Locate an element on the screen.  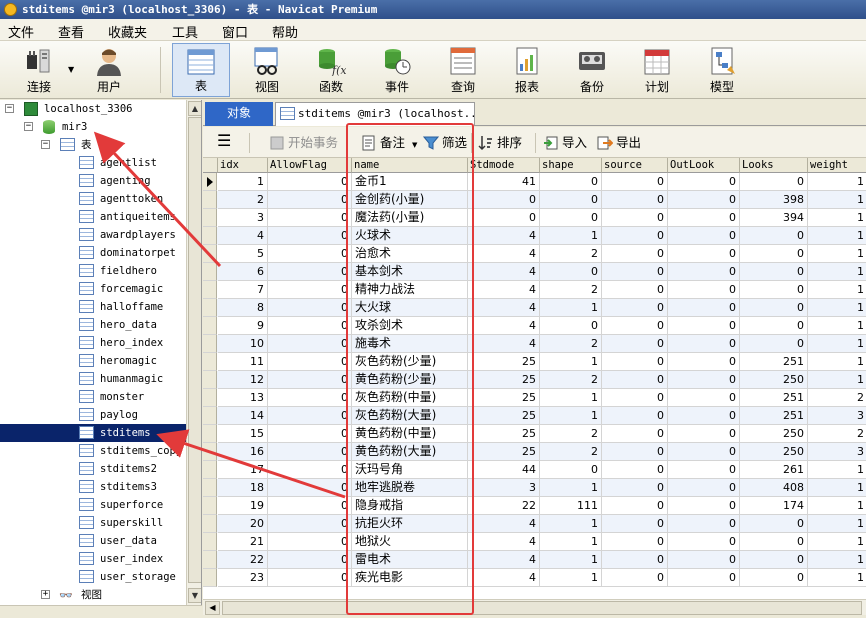
cell-name: 隐身戒指 is located at coordinates (410, 506).